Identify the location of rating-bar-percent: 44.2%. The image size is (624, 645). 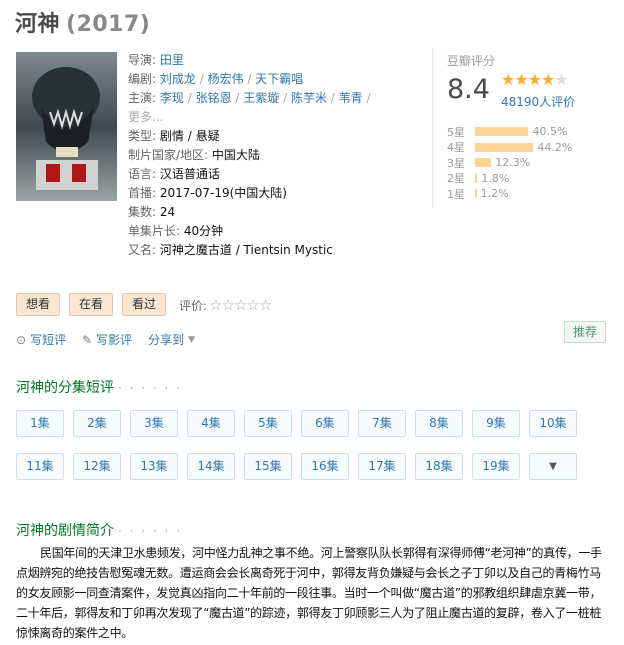
(555, 147).